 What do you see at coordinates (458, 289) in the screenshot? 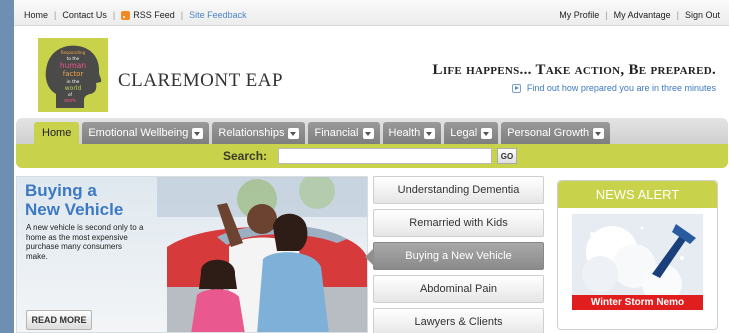
I see `topic-item-abdominal-pain: Abdominal Pain` at bounding box center [458, 289].